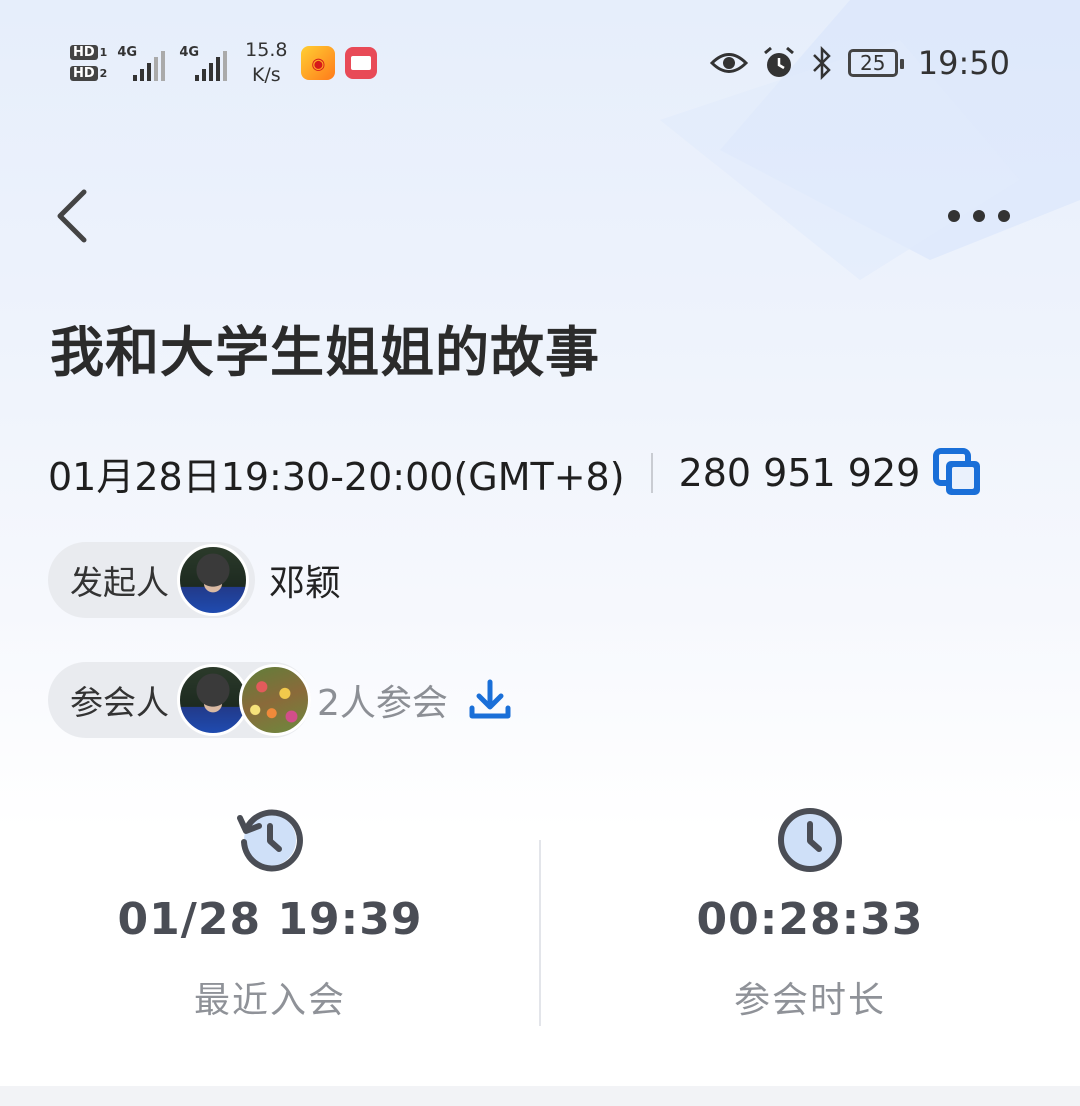 Image resolution: width=1080 pixels, height=1106 pixels. I want to click on meeting-datetime: 01月28日19:30-20:00(GMT+8), so click(336, 476).